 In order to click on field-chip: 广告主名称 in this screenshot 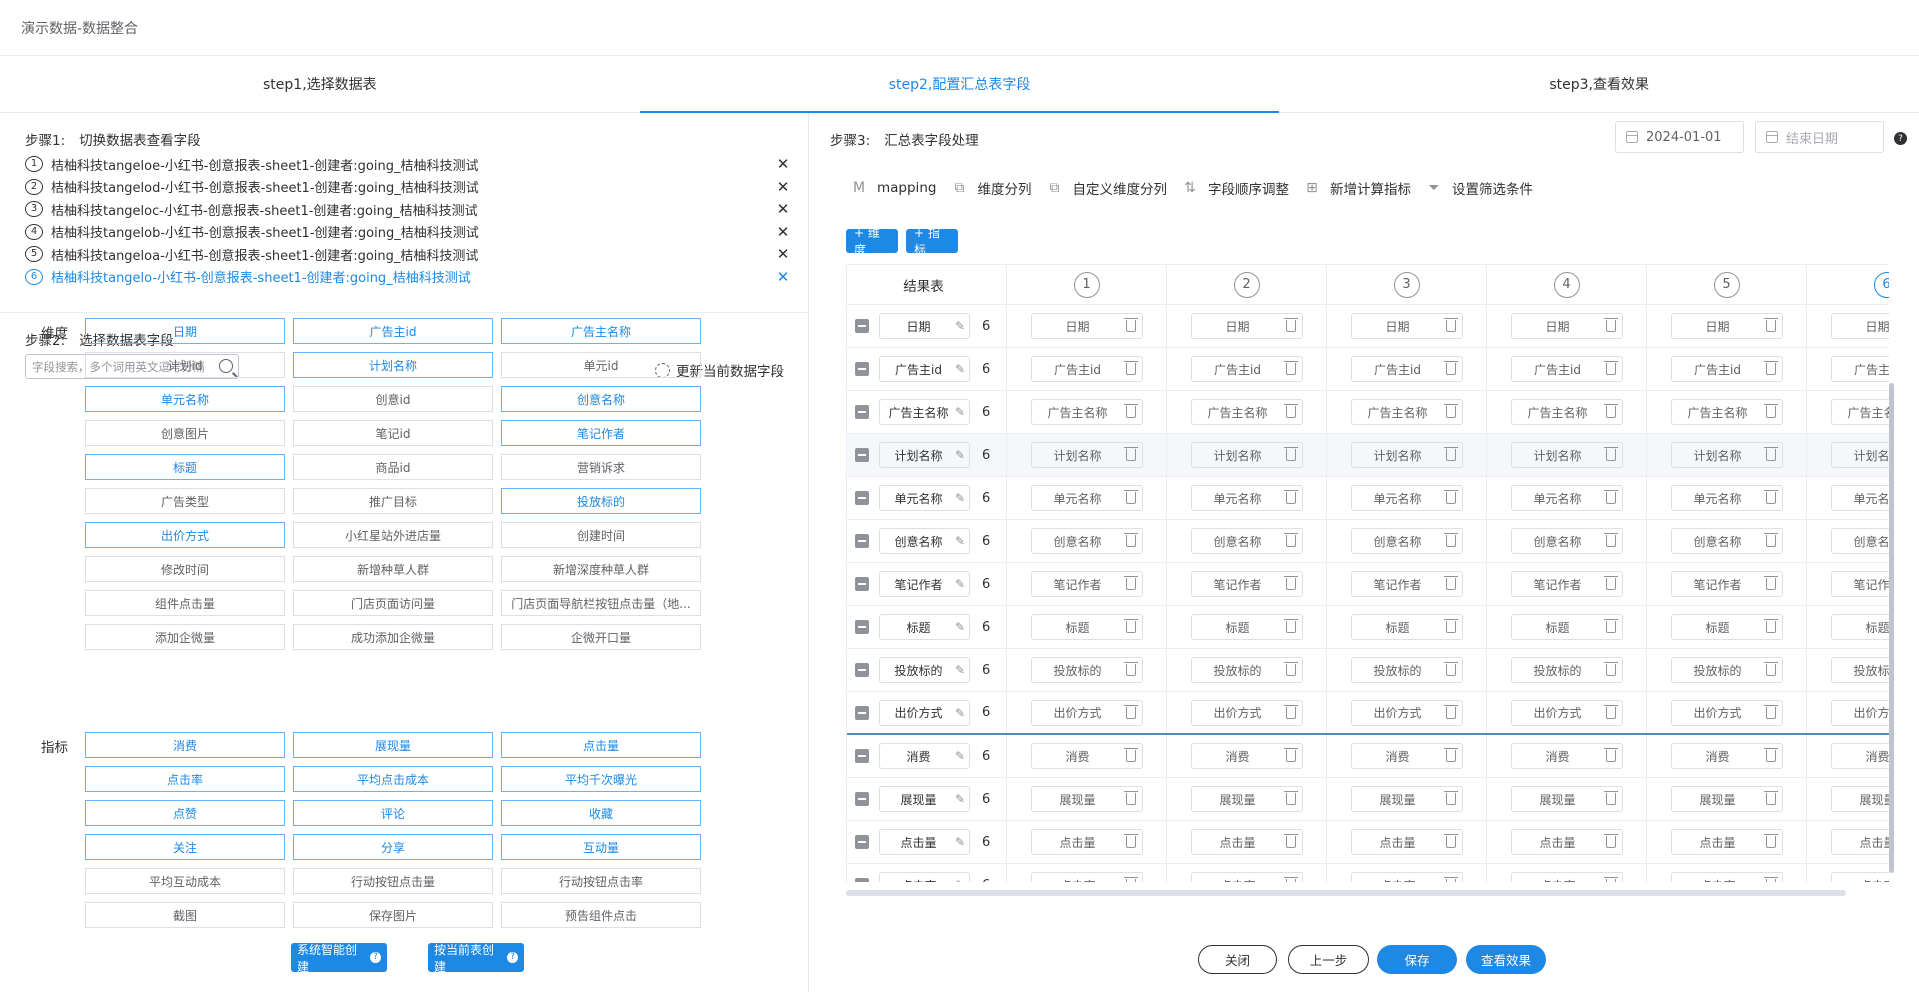, I will do `click(601, 331)`.